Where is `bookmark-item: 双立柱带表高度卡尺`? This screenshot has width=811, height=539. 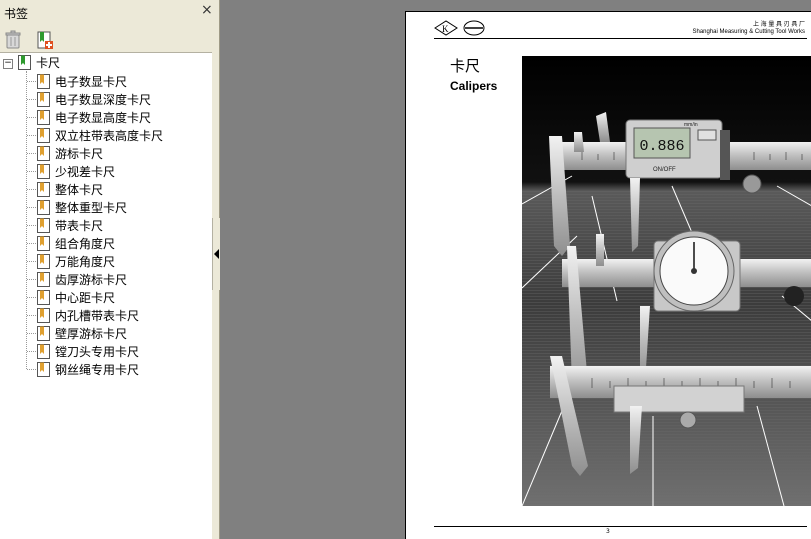
bookmark-item: 双立柱带表高度卡尺 is located at coordinates (100, 135).